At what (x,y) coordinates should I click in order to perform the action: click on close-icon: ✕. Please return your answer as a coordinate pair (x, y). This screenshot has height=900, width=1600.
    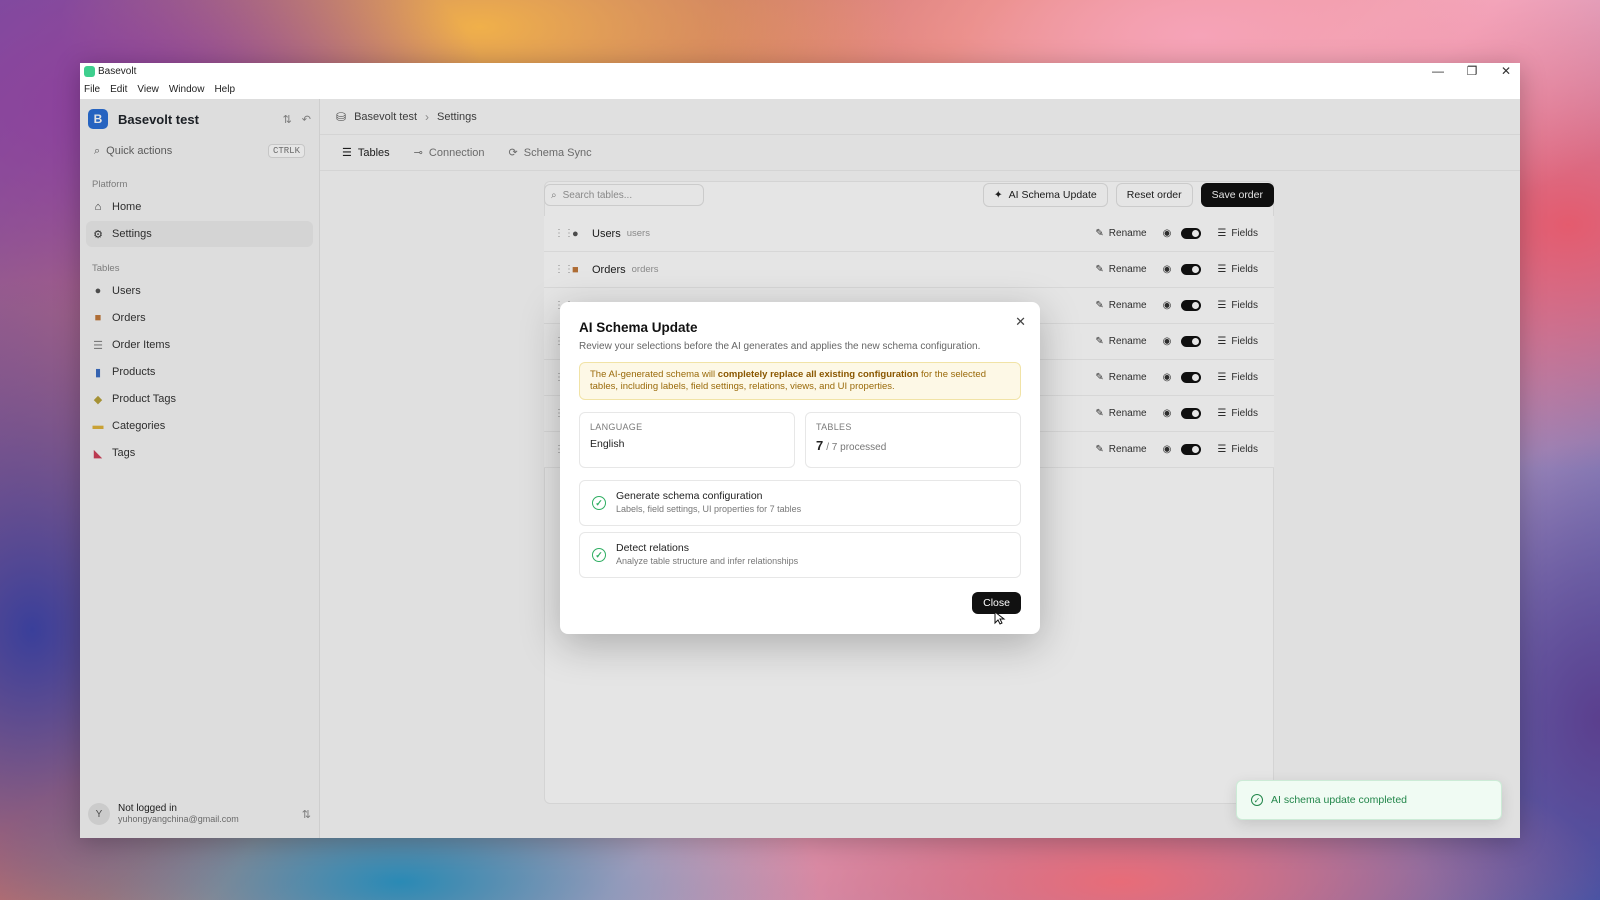
    Looking at the image, I should click on (1020, 322).